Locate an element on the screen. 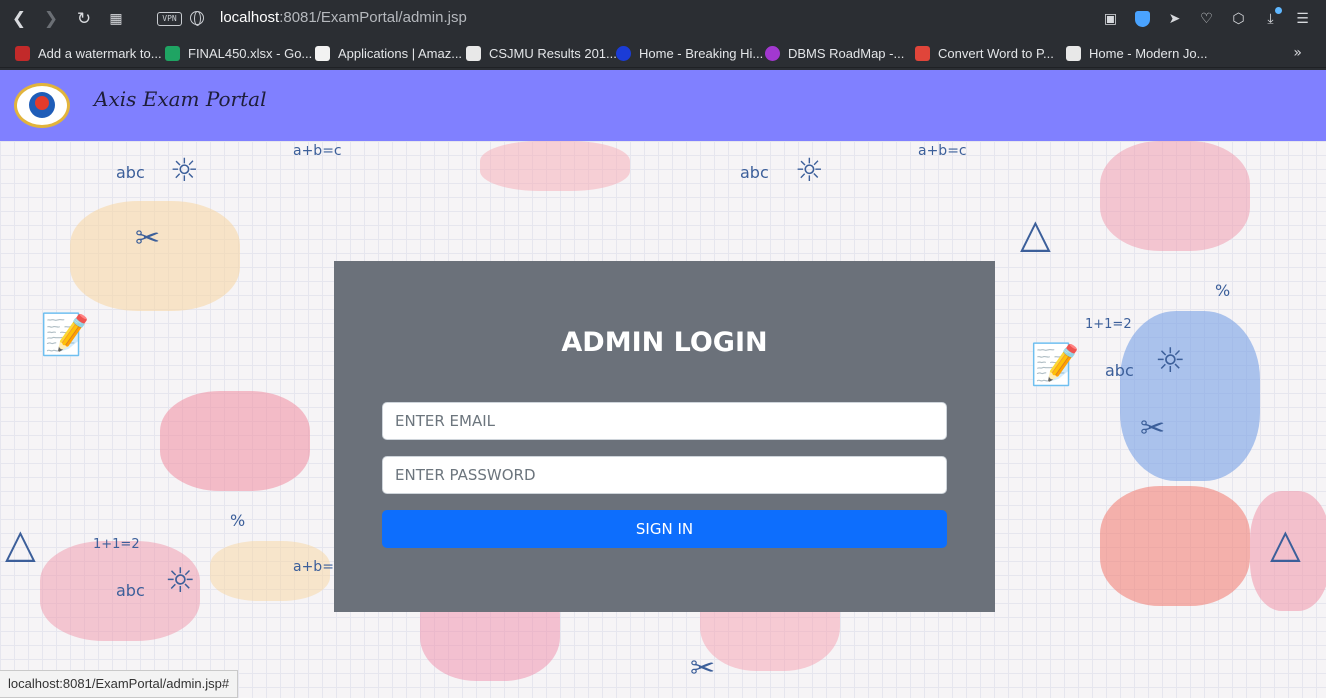 The width and height of the screenshot is (1326, 698). toolbar-right-icons: ▣ ➤ ♡ ⬡ ⤓ ☰ is located at coordinates (1206, 17).